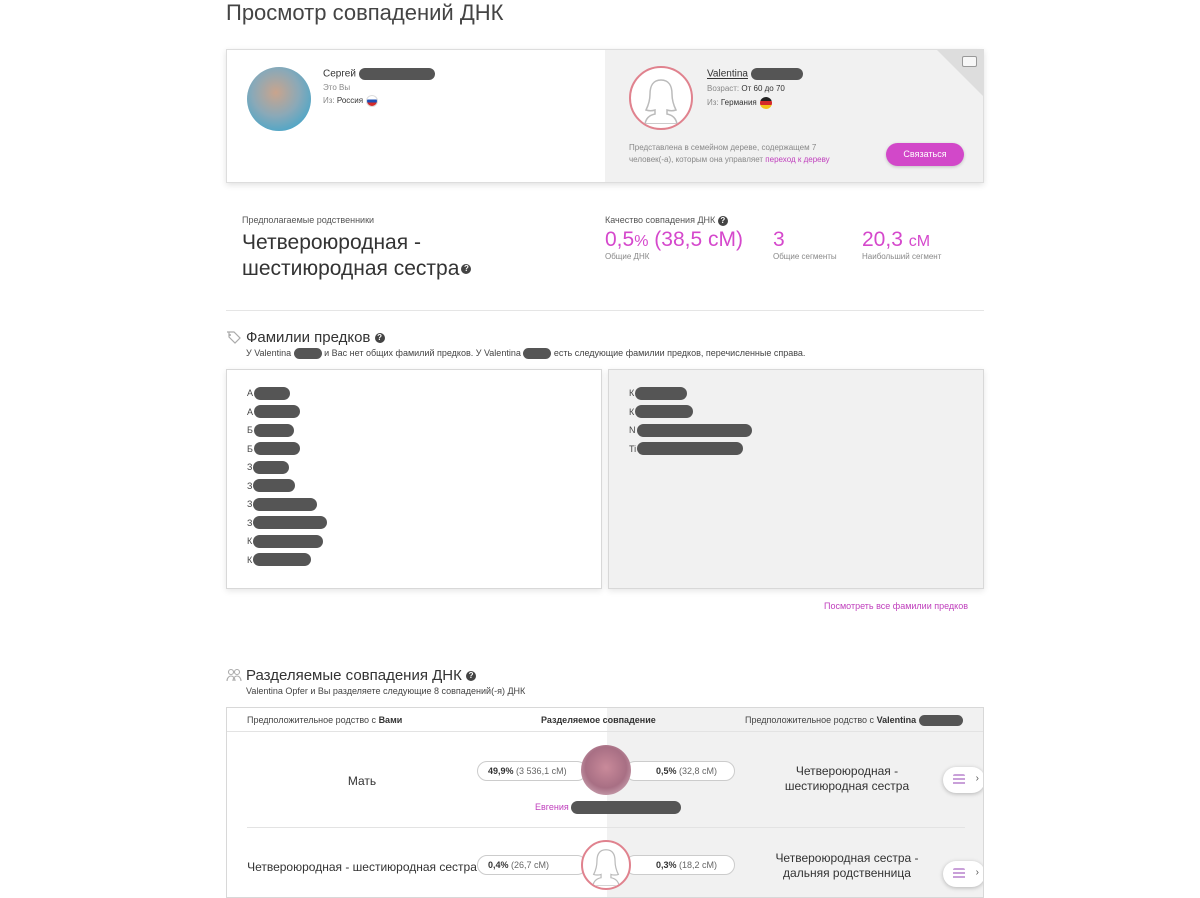 The image size is (1200, 898). What do you see at coordinates (847, 778) in the screenshot?
I see `row-right-relationship: Четвероюродная - шестиюродная сестра` at bounding box center [847, 778].